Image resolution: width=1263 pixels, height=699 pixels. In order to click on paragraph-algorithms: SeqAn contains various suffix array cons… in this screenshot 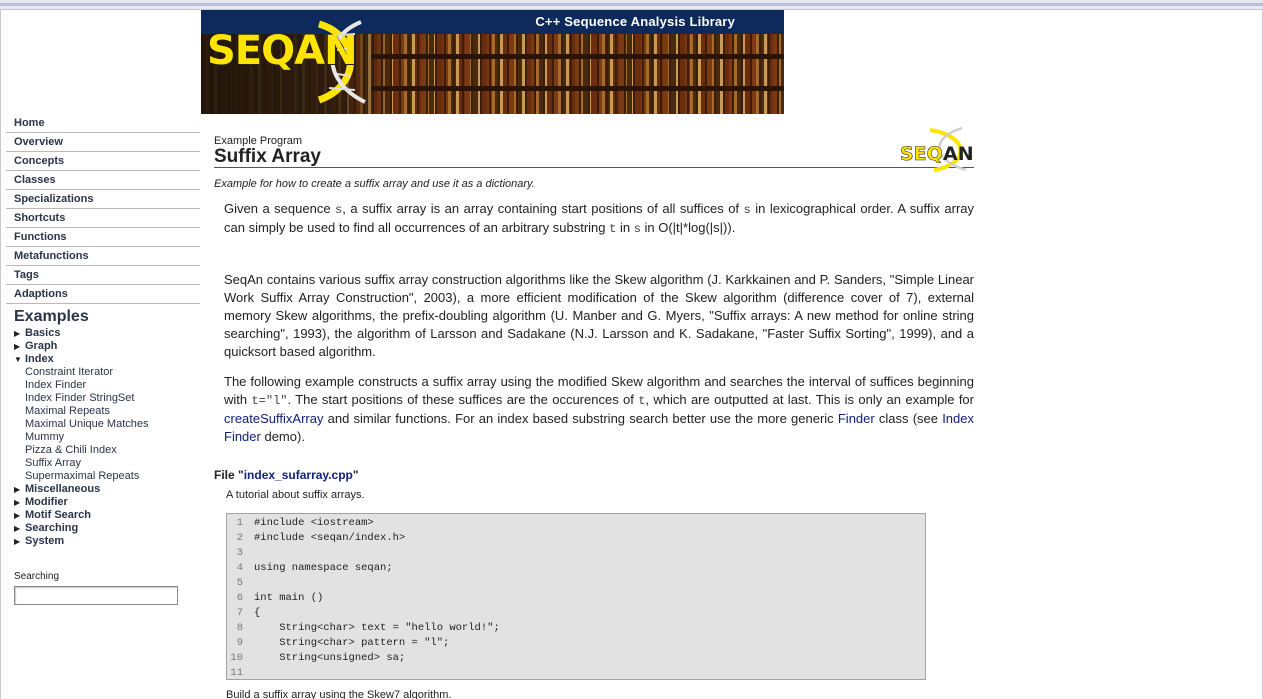, I will do `click(599, 315)`.